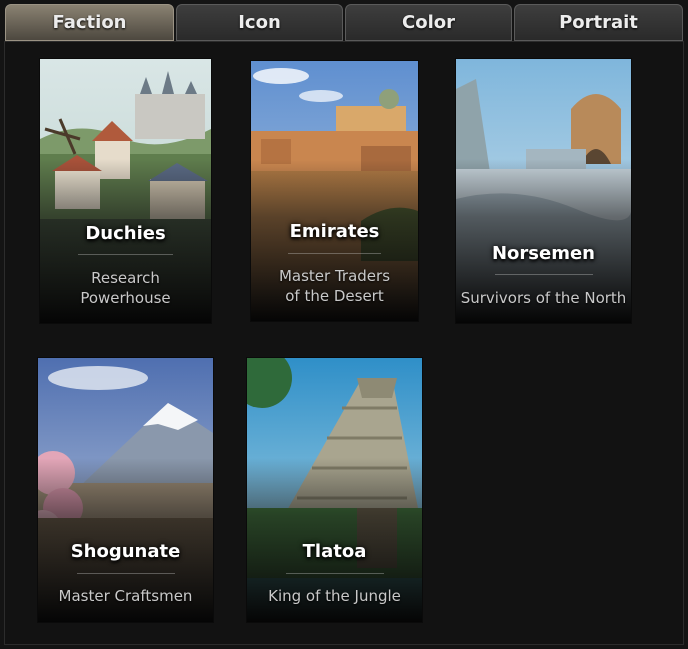 The width and height of the screenshot is (688, 649). I want to click on faction-name: Emirates, so click(334, 231).